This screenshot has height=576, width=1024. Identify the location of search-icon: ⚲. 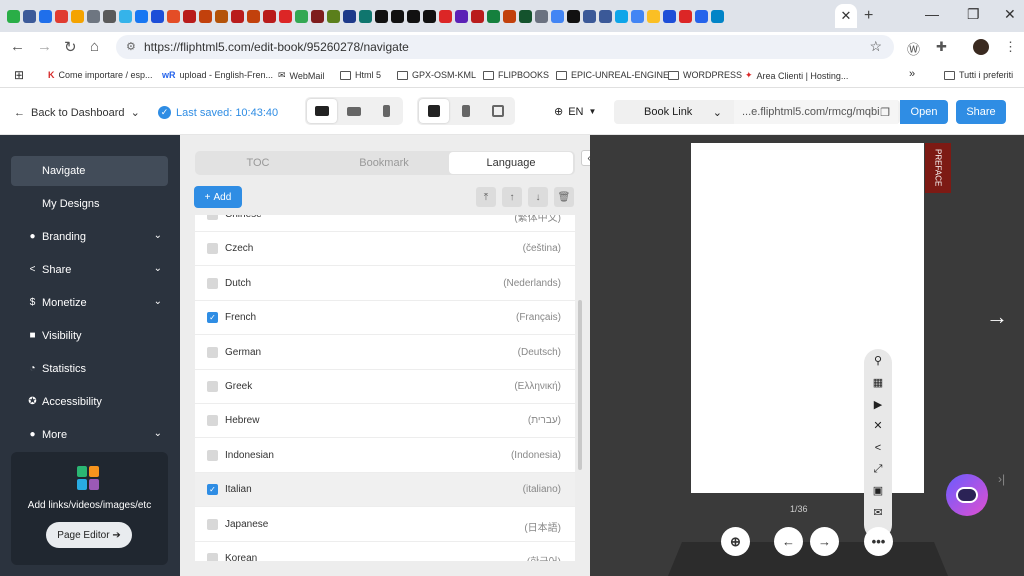
(878, 361).